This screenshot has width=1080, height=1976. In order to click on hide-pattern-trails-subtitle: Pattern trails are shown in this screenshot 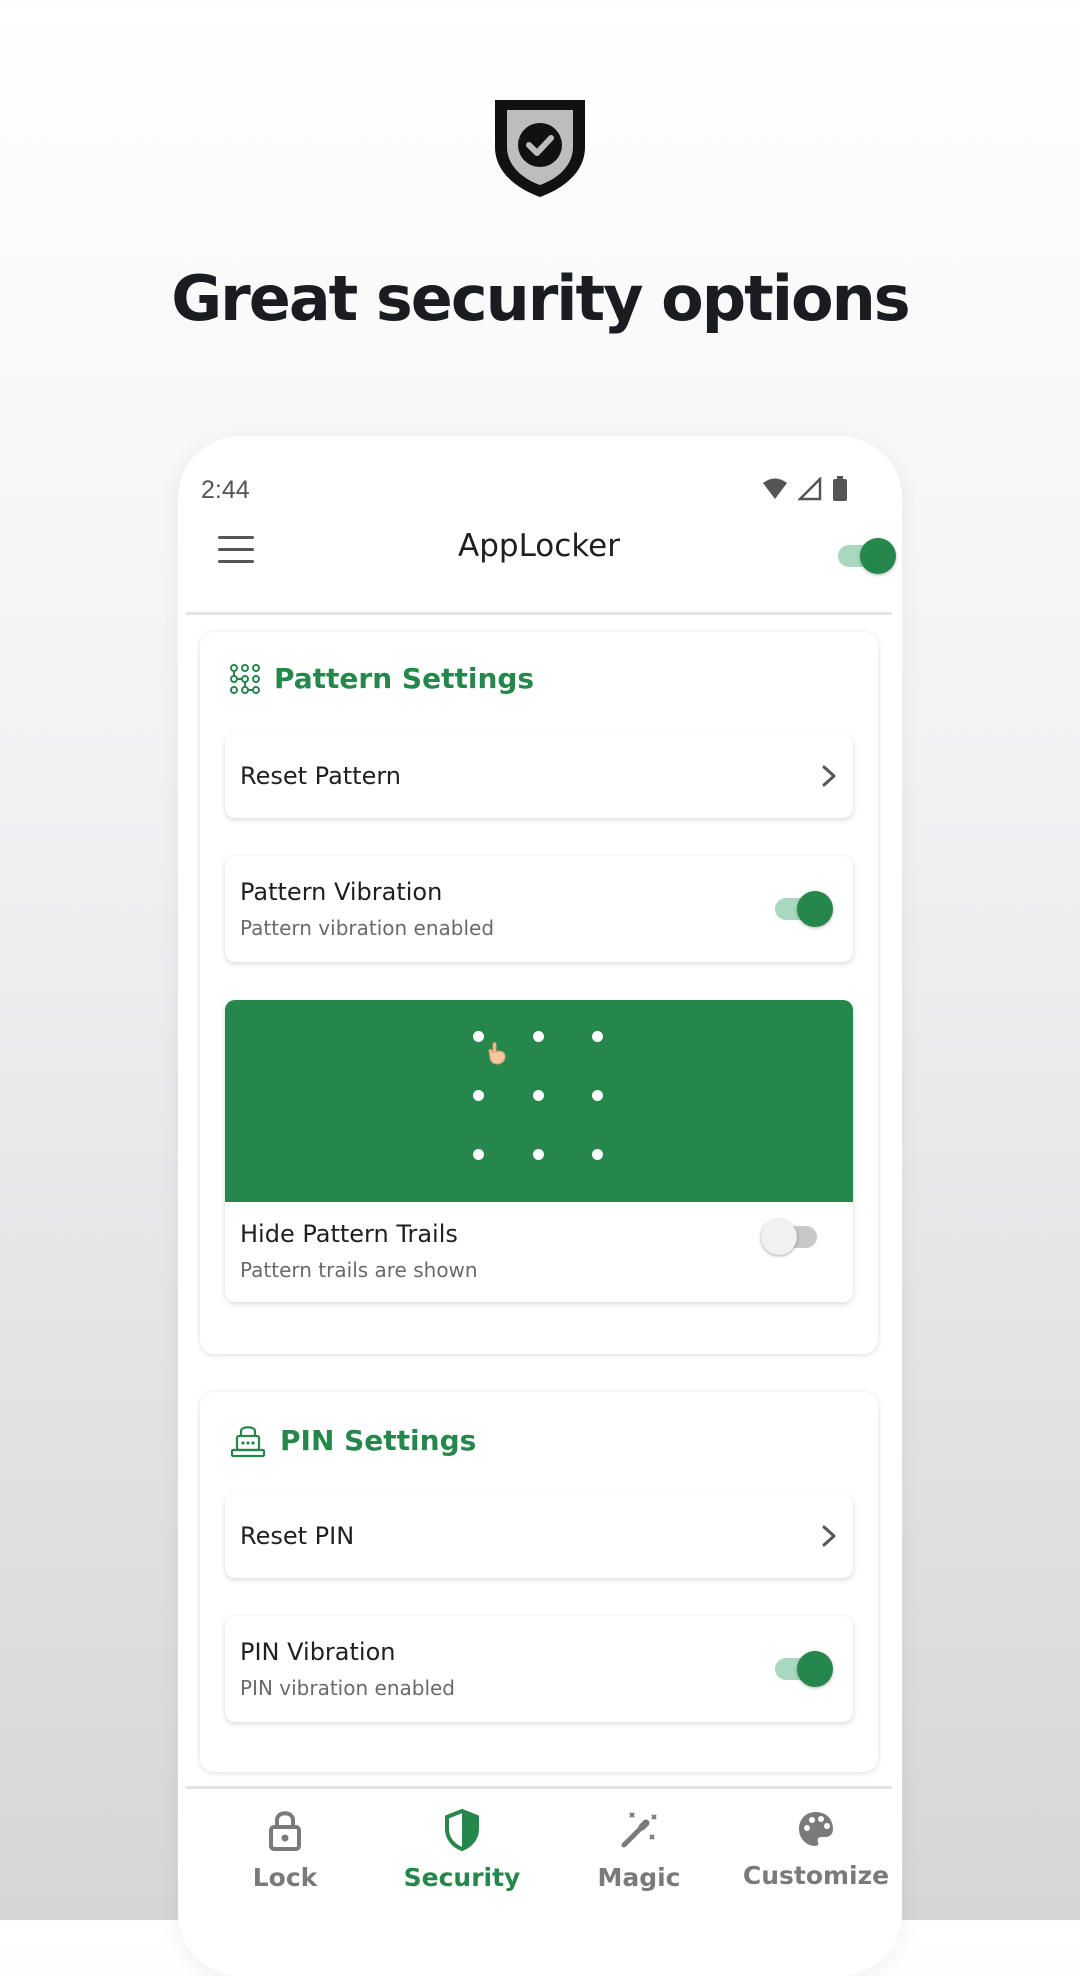, I will do `click(359, 1270)`.